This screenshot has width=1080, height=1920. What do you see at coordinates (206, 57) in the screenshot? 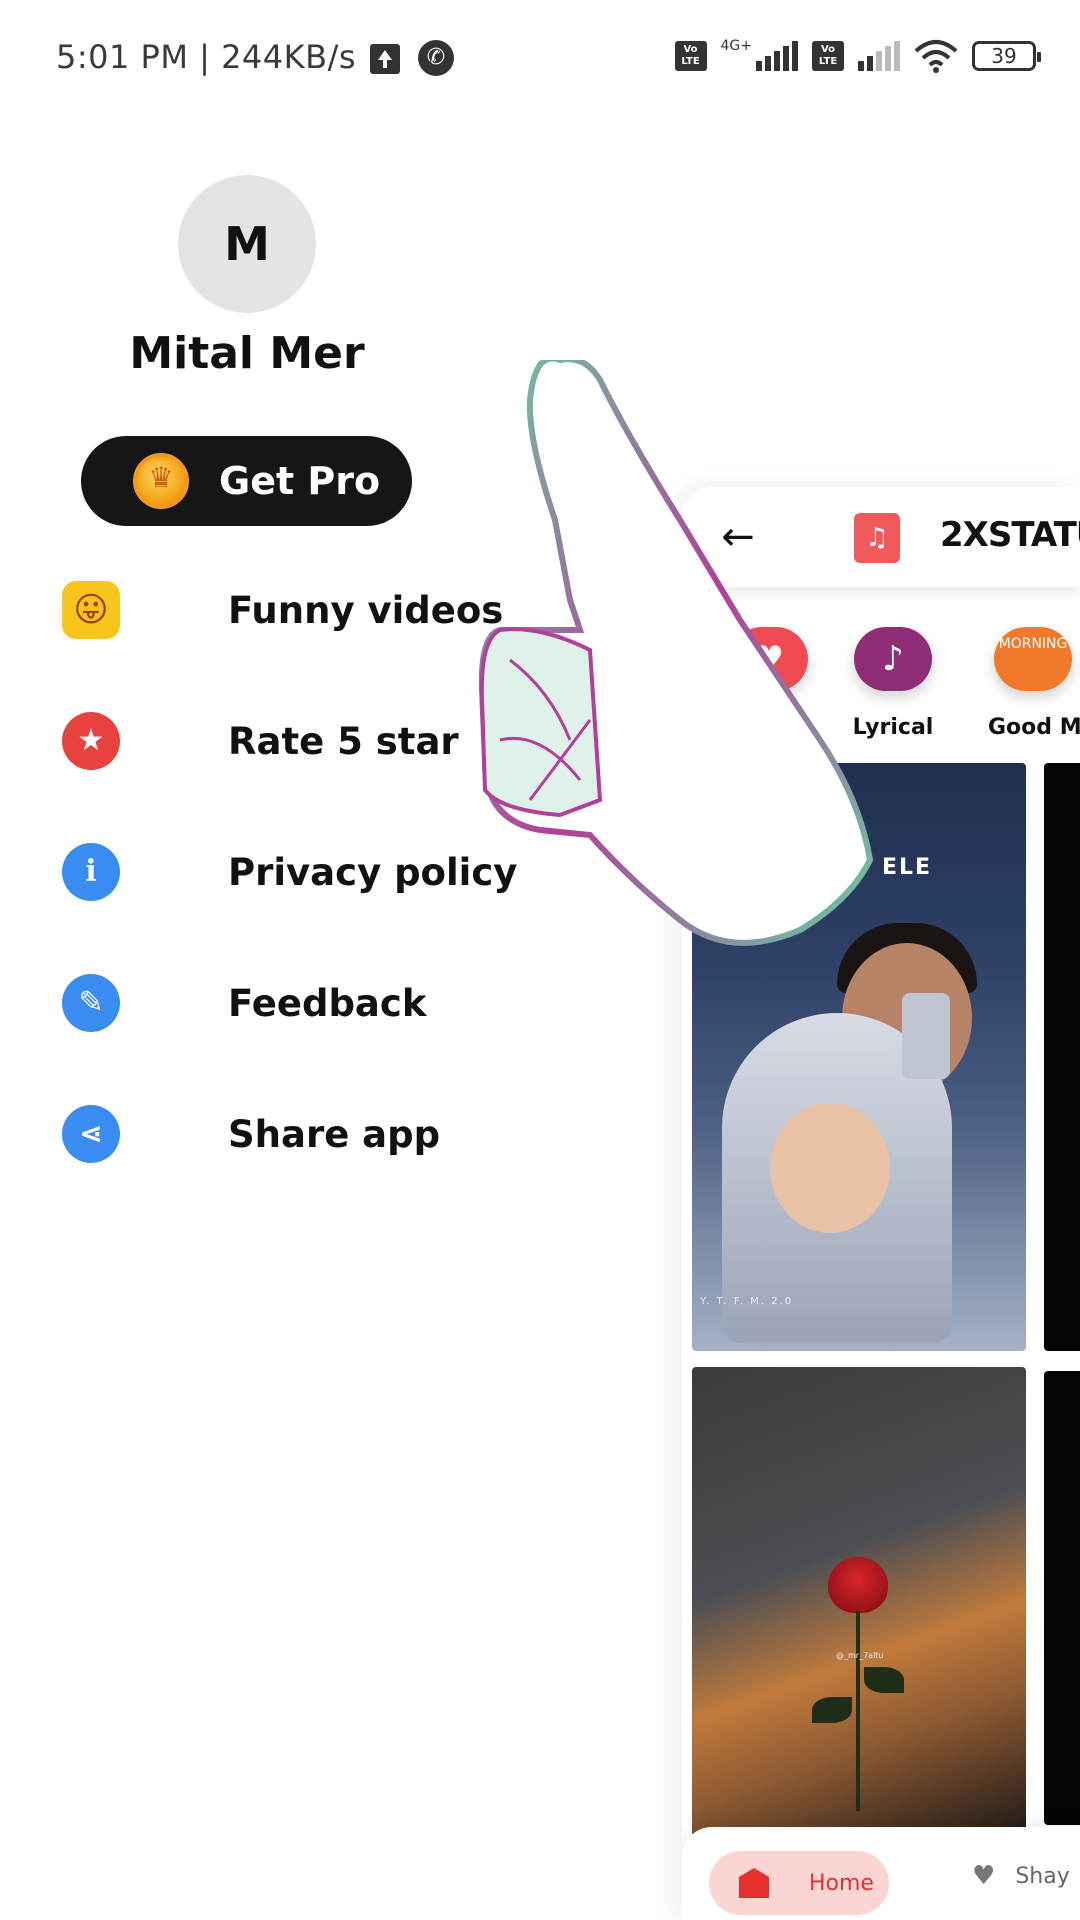
I see `status-time: 5:01 PM | 244KB/s` at bounding box center [206, 57].